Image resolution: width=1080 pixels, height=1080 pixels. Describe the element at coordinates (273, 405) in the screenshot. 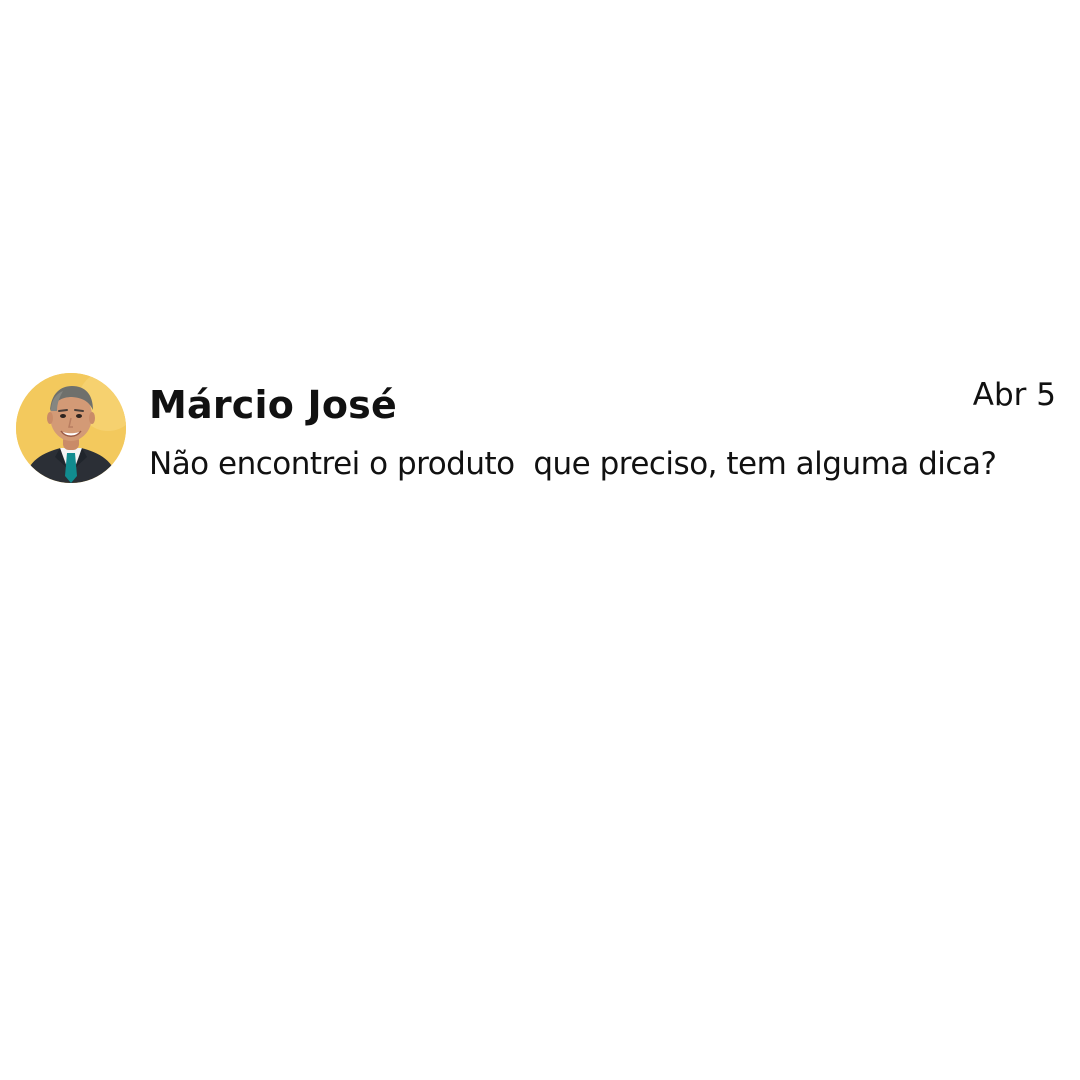

I see `author-name: Márcio José` at that location.